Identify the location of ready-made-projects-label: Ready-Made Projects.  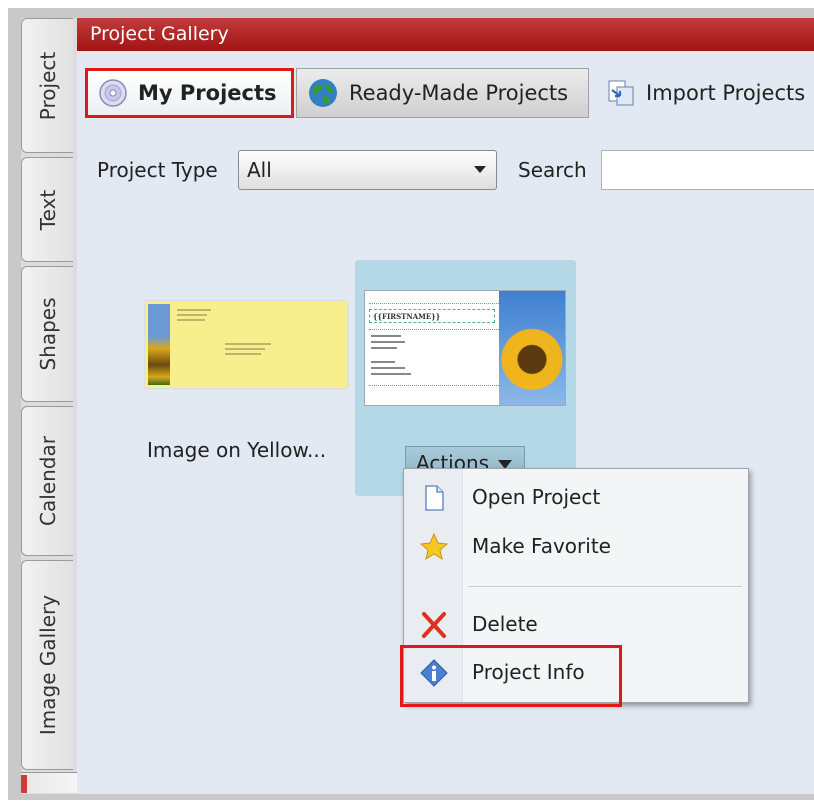
(459, 93).